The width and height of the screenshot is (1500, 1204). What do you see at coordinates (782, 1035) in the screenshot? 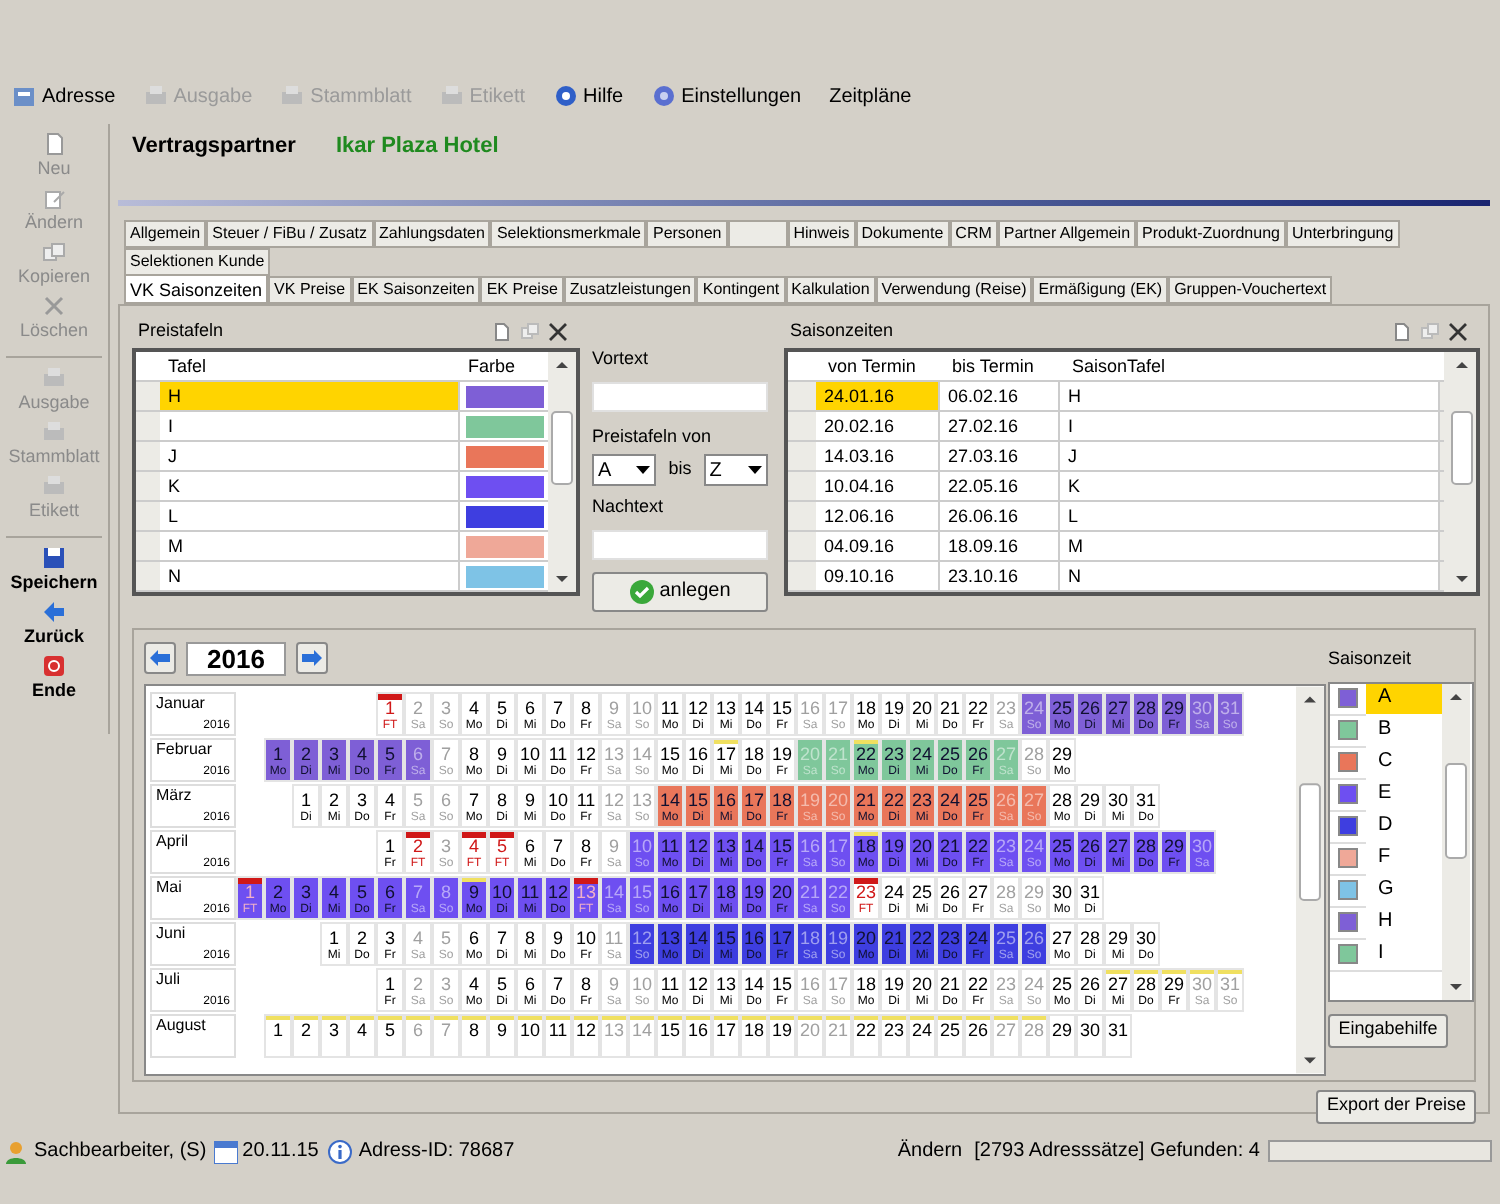
I see `day-cell: 19` at bounding box center [782, 1035].